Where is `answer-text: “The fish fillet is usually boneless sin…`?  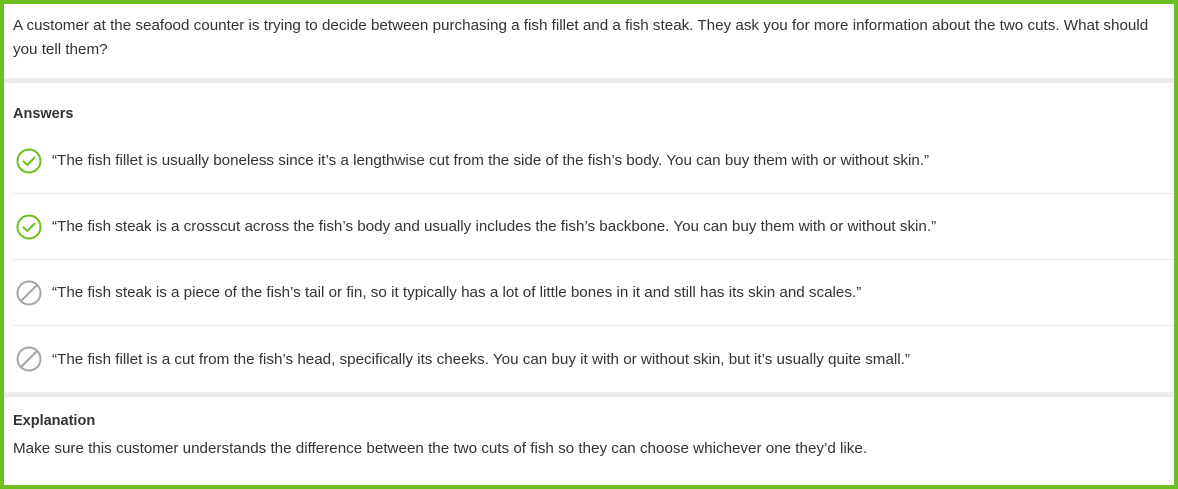 answer-text: “The fish fillet is usually boneless sin… is located at coordinates (491, 160).